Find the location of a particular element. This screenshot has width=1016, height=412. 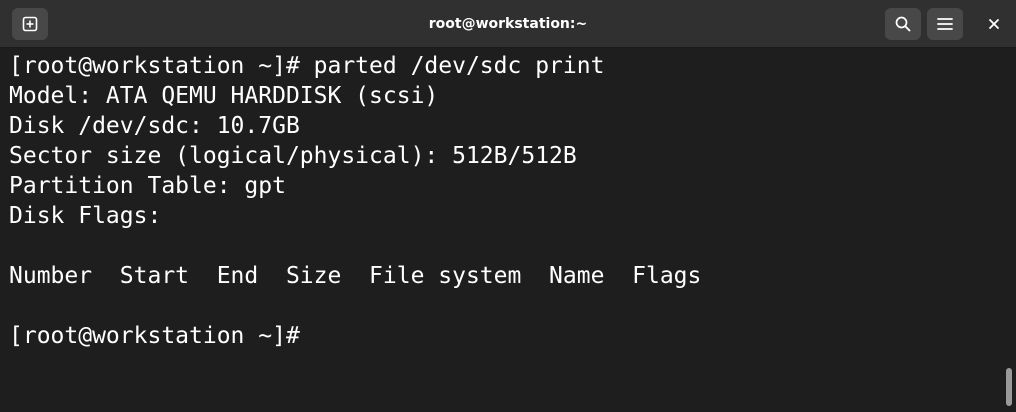

scrollbar-thumb is located at coordinates (1009, 387).